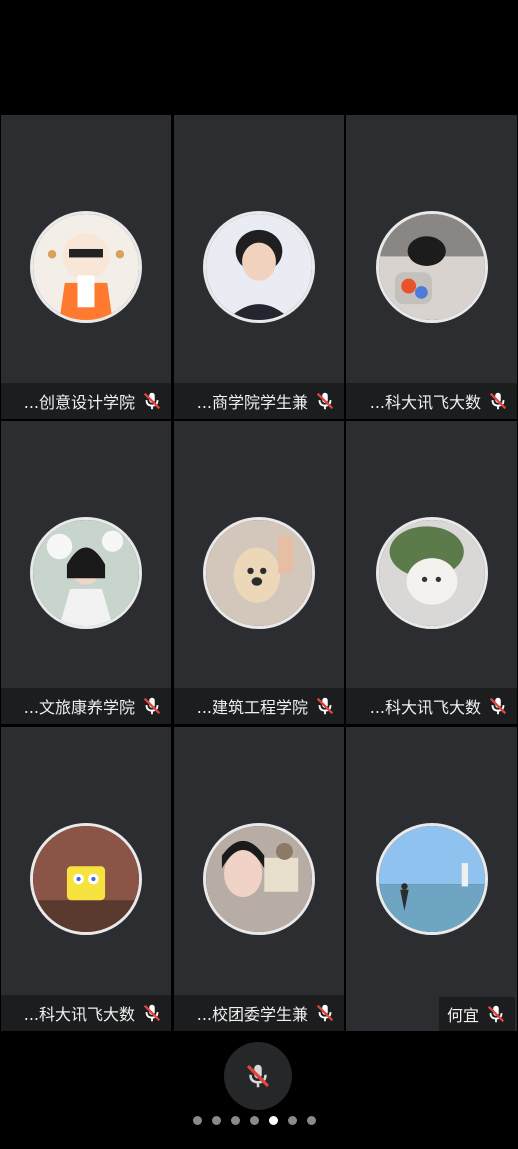 Image resolution: width=518 pixels, height=1149 pixels. I want to click on cat-avatar, so click(431, 573).